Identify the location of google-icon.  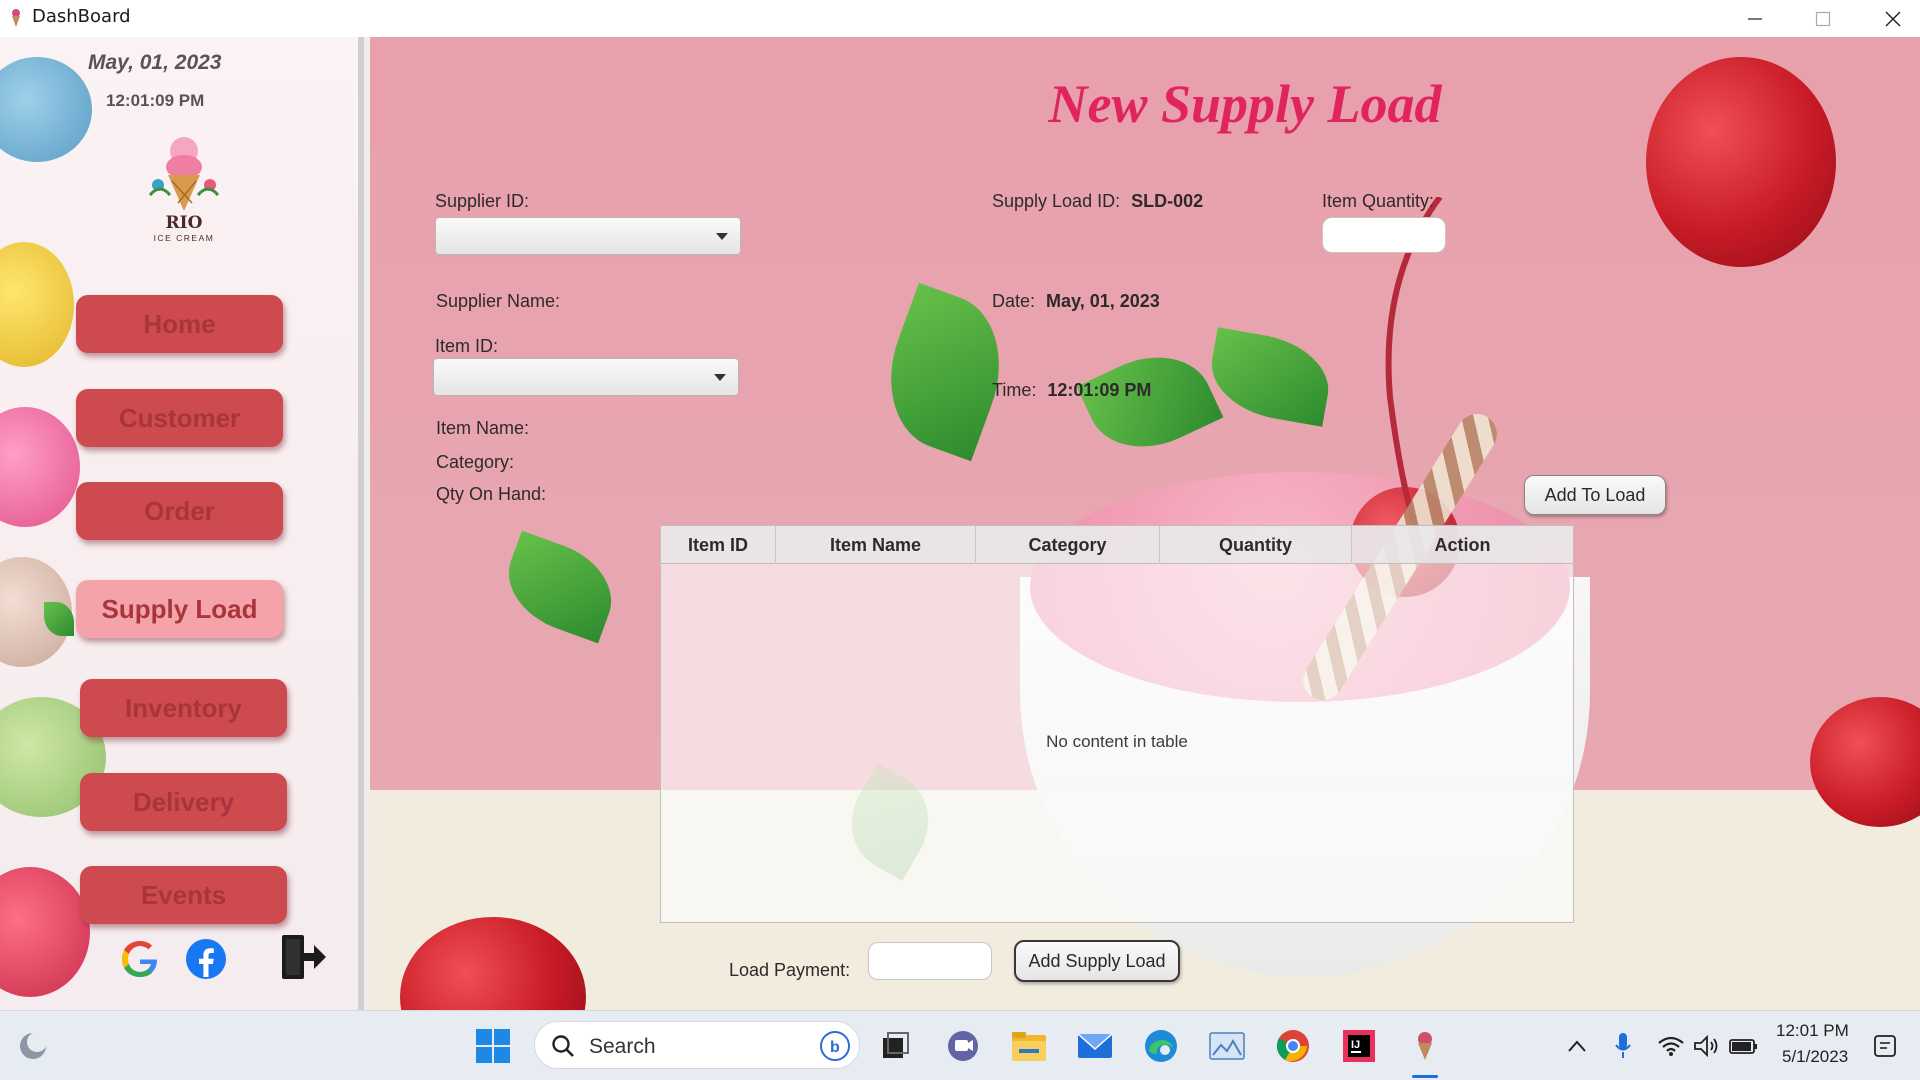
(140, 959).